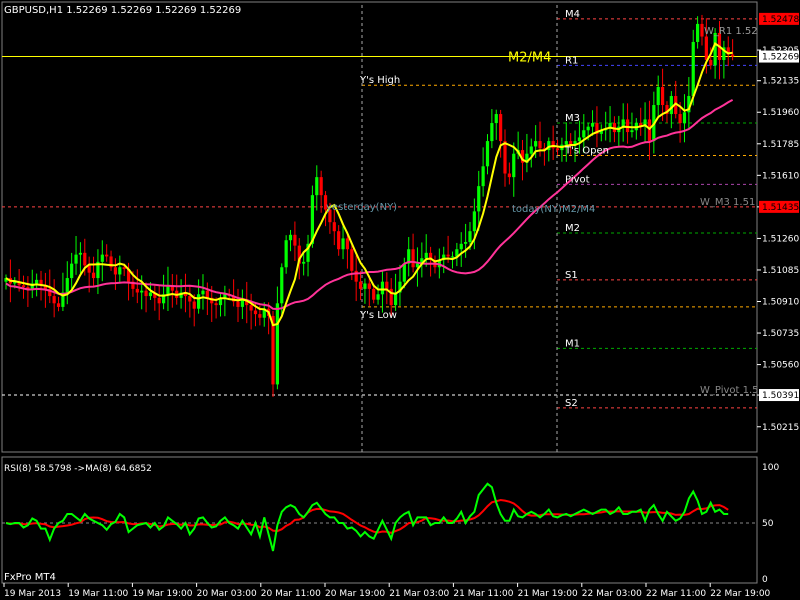  Describe the element at coordinates (770, 468) in the screenshot. I see `rsi-tick-label: 100` at that location.